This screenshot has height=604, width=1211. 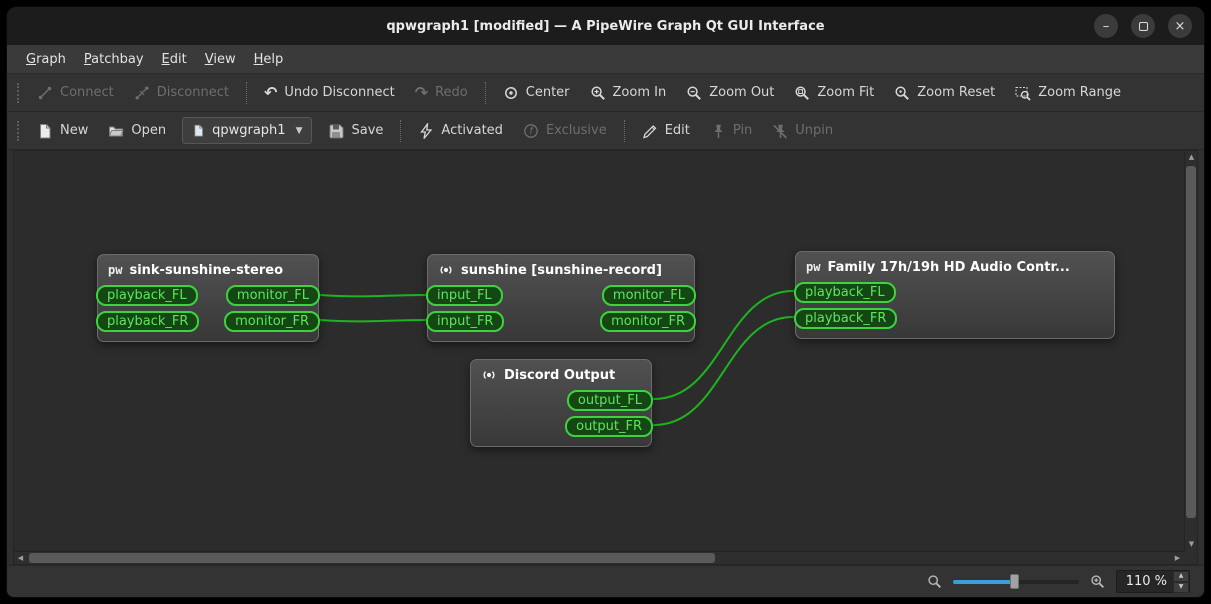 I want to click on pin-icon, so click(x=718, y=131).